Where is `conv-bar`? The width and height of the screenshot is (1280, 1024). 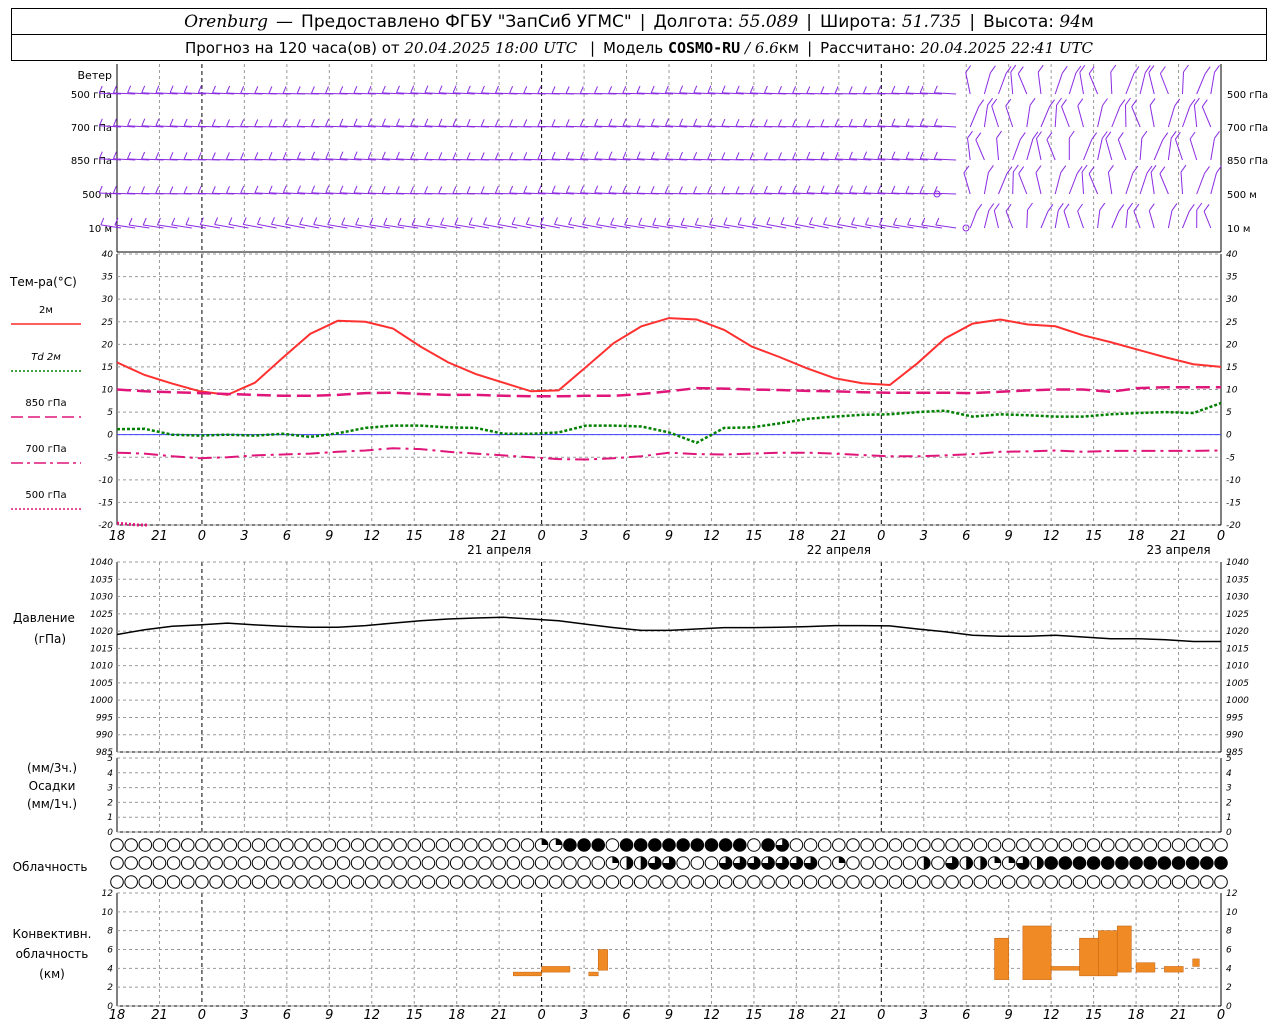
conv-bar is located at coordinates (593, 974).